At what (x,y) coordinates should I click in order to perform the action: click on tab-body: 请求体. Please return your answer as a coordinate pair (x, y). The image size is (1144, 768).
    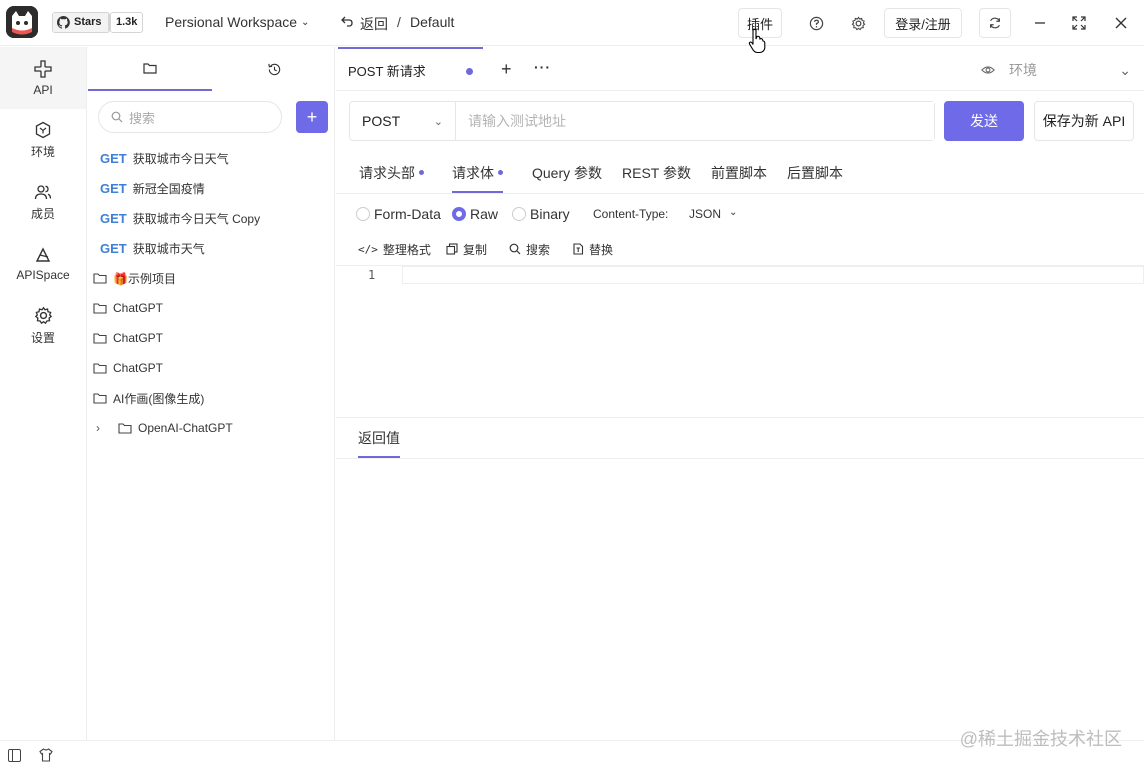
    Looking at the image, I should click on (477, 178).